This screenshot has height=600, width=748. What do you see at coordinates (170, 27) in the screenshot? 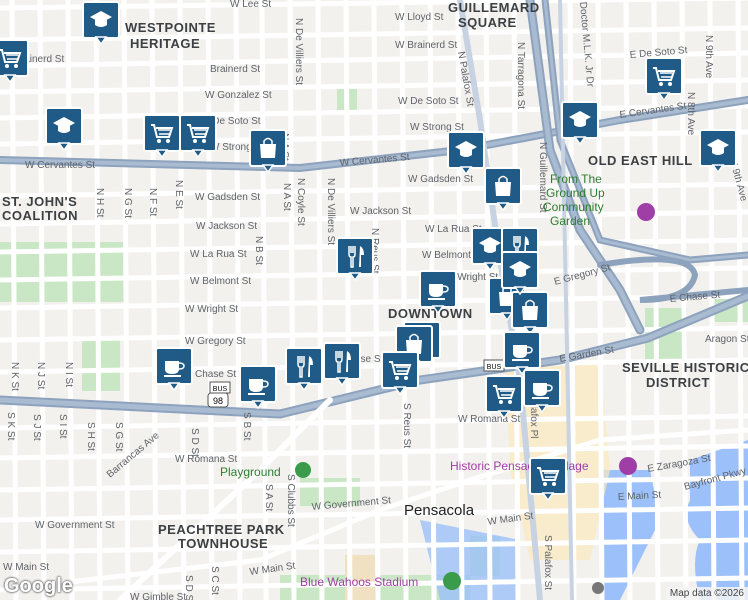
I see `area-westpointe-1: WESTPOINTE` at bounding box center [170, 27].